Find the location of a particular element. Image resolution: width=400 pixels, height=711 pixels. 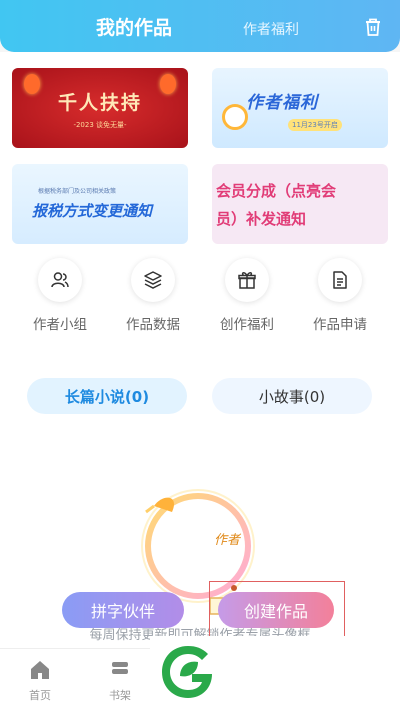

quick-label: 作品数据 is located at coordinates (153, 325).